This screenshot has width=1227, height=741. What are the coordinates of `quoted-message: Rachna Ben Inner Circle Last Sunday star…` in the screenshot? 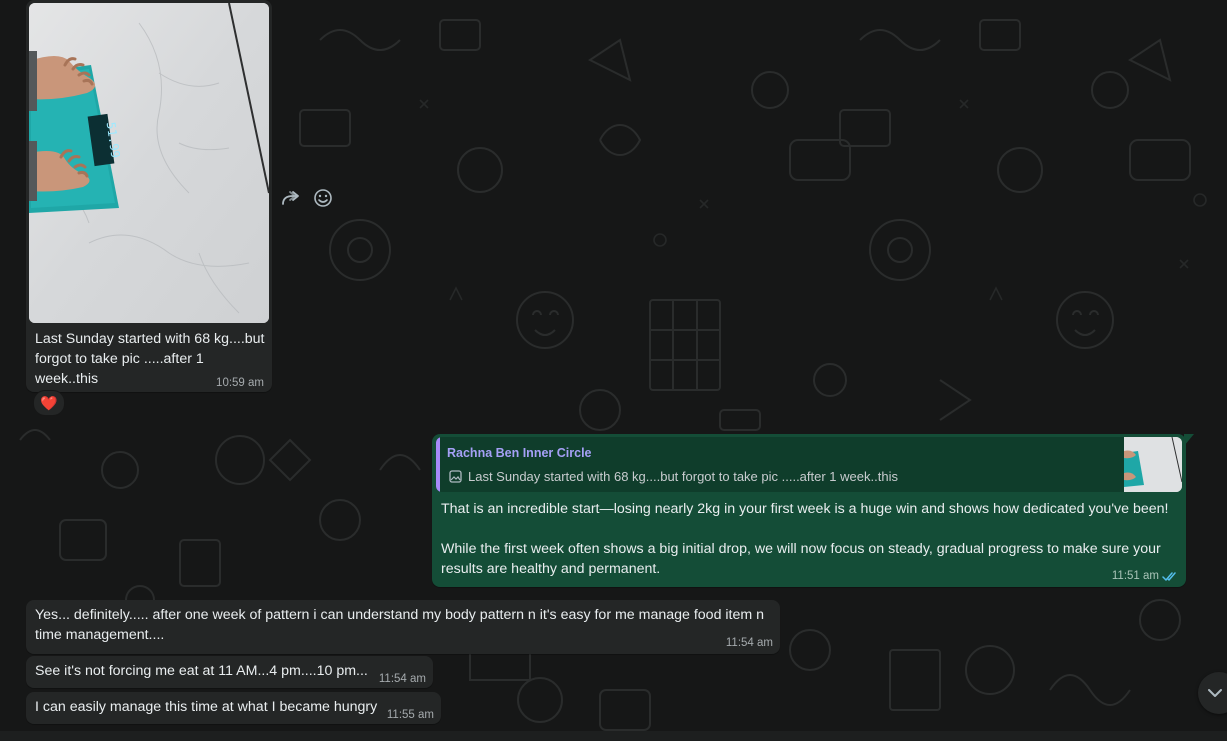 It's located at (809, 464).